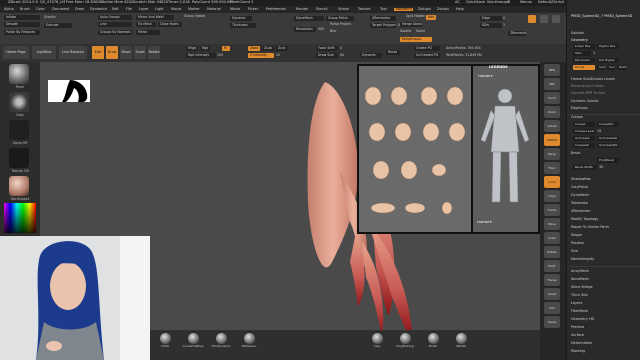  What do you see at coordinates (552, 252) in the screenshot?
I see `rotate-view-button: Rotate` at bounding box center [552, 252].